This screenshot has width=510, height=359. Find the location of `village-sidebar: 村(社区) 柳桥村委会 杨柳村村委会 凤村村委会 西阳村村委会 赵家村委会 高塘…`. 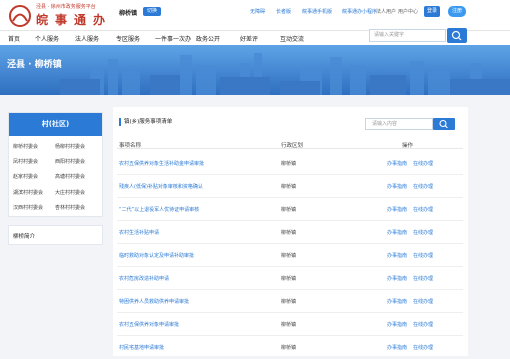

village-sidebar: 村(社区) 柳桥村委会 杨柳村村委会 凤村村委会 西阳村村委会 赵家村委会 高塘… is located at coordinates (55, 164).